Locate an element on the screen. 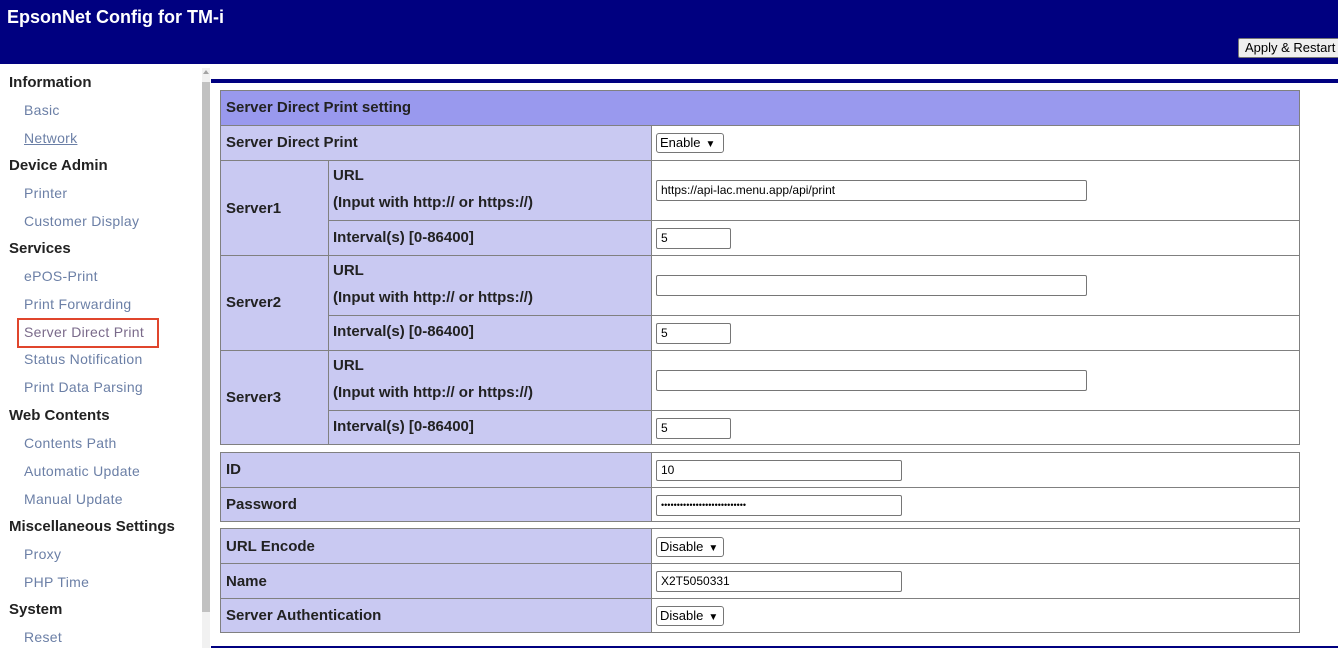 Image resolution: width=1338 pixels, height=648 pixels. password-label: Password is located at coordinates (261, 504).